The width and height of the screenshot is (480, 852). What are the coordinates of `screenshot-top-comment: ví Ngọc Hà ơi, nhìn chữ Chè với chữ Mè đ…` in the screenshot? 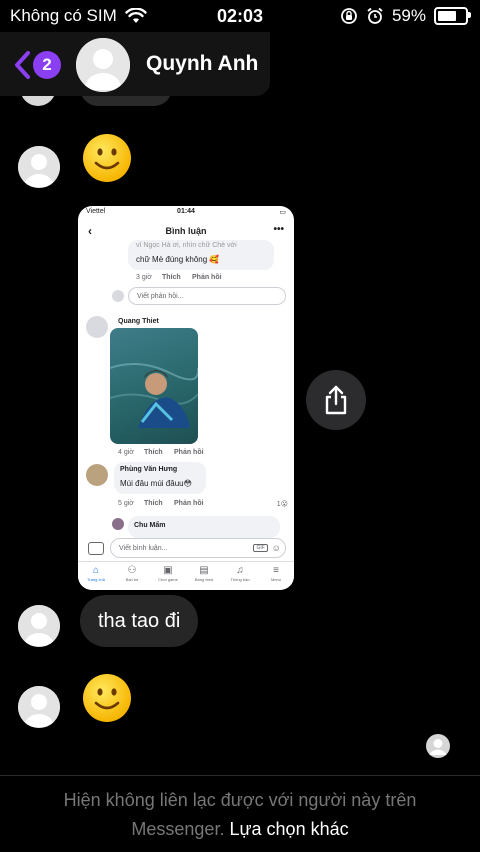 It's located at (201, 255).